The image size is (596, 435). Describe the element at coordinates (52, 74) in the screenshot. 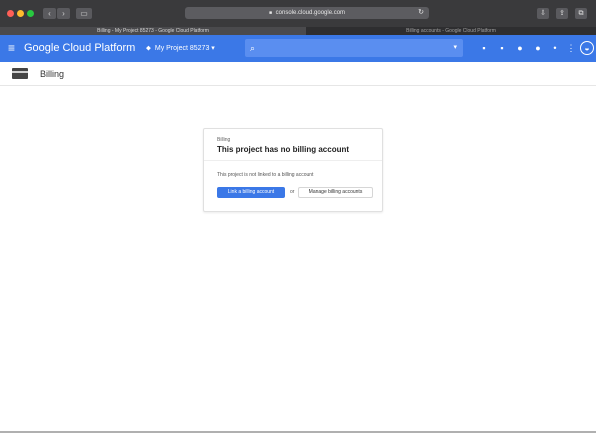

I see `page-title: Billing` at that location.